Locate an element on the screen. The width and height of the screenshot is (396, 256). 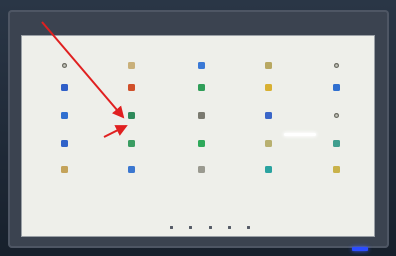
annotation-arrow-short is located at coordinates (115, 131).